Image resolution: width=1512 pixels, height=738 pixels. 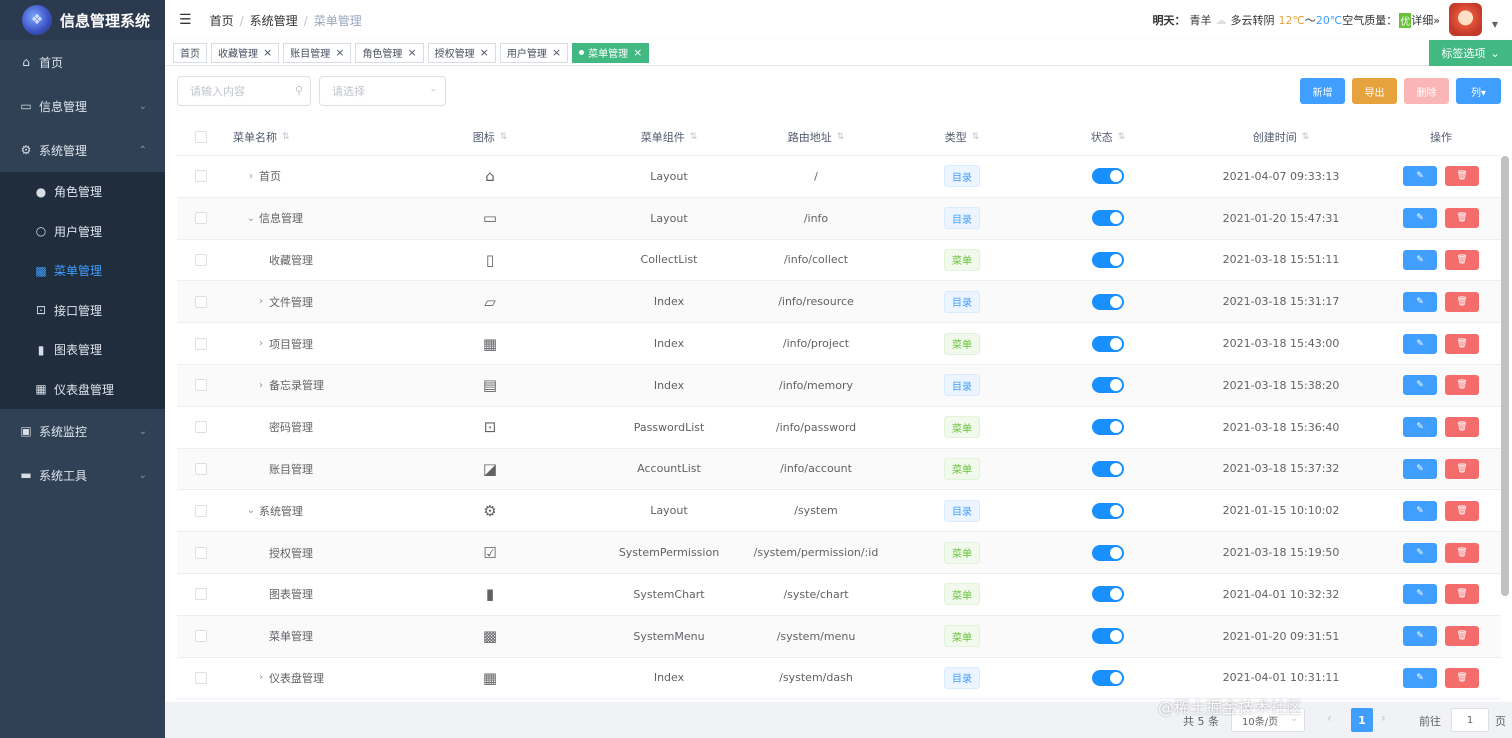 What do you see at coordinates (1495, 24) in the screenshot?
I see `caret-down-icon: ▼` at bounding box center [1495, 24].